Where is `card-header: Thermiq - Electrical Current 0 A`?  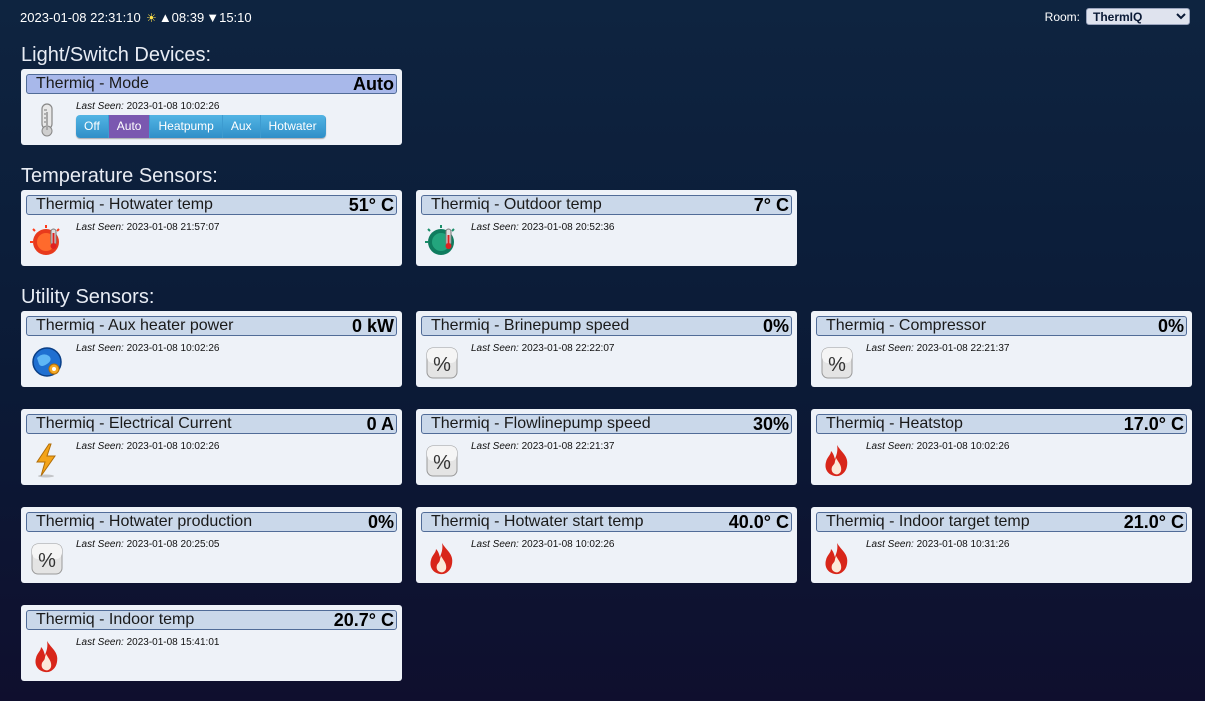 card-header: Thermiq - Electrical Current 0 A is located at coordinates (211, 424).